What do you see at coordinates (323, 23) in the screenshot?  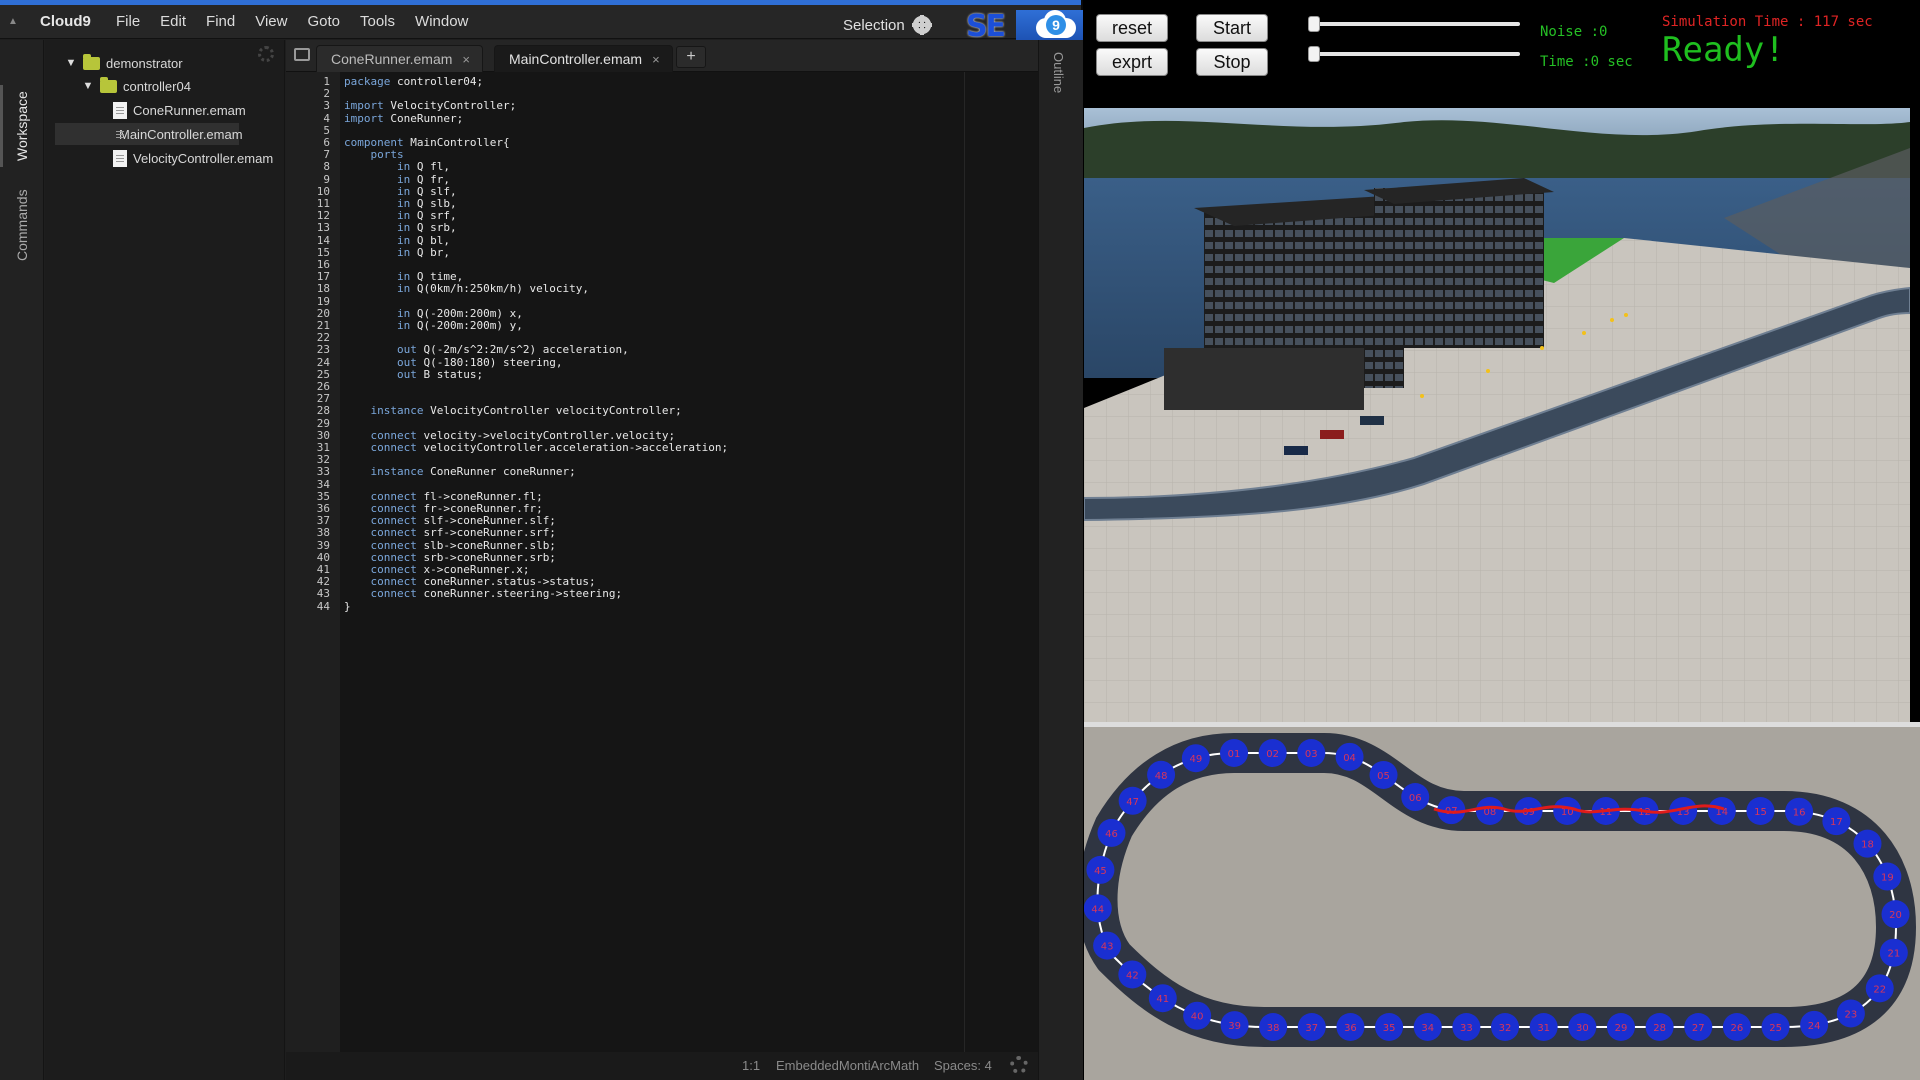 I see `menu-goto: Goto` at bounding box center [323, 23].